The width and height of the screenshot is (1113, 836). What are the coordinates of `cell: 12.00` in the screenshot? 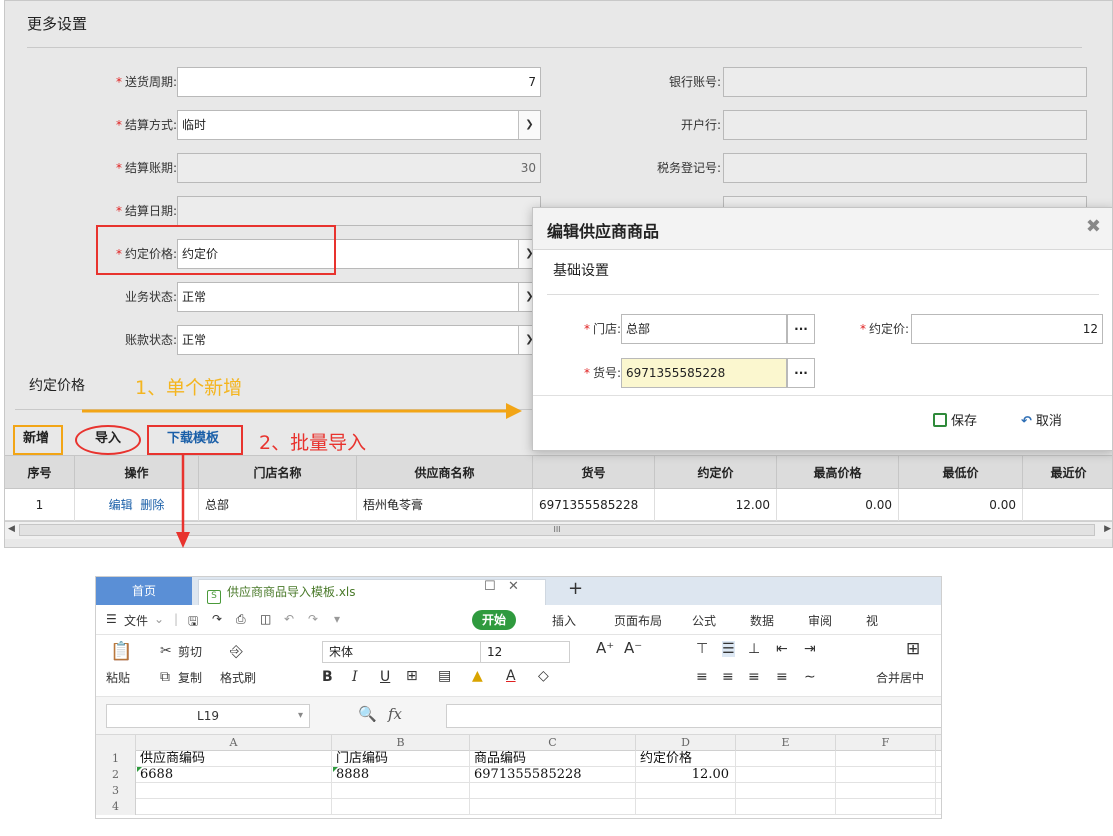 It's located at (686, 775).